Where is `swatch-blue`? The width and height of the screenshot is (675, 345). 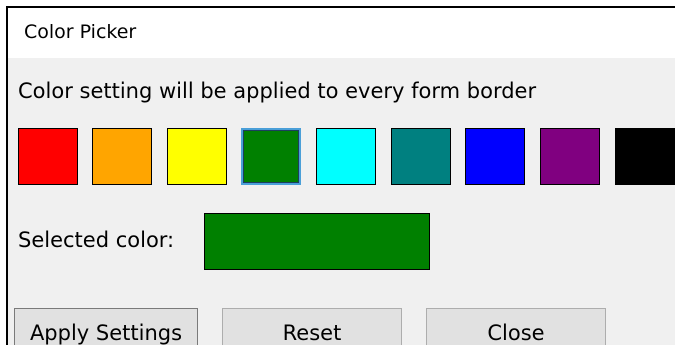 swatch-blue is located at coordinates (495, 156).